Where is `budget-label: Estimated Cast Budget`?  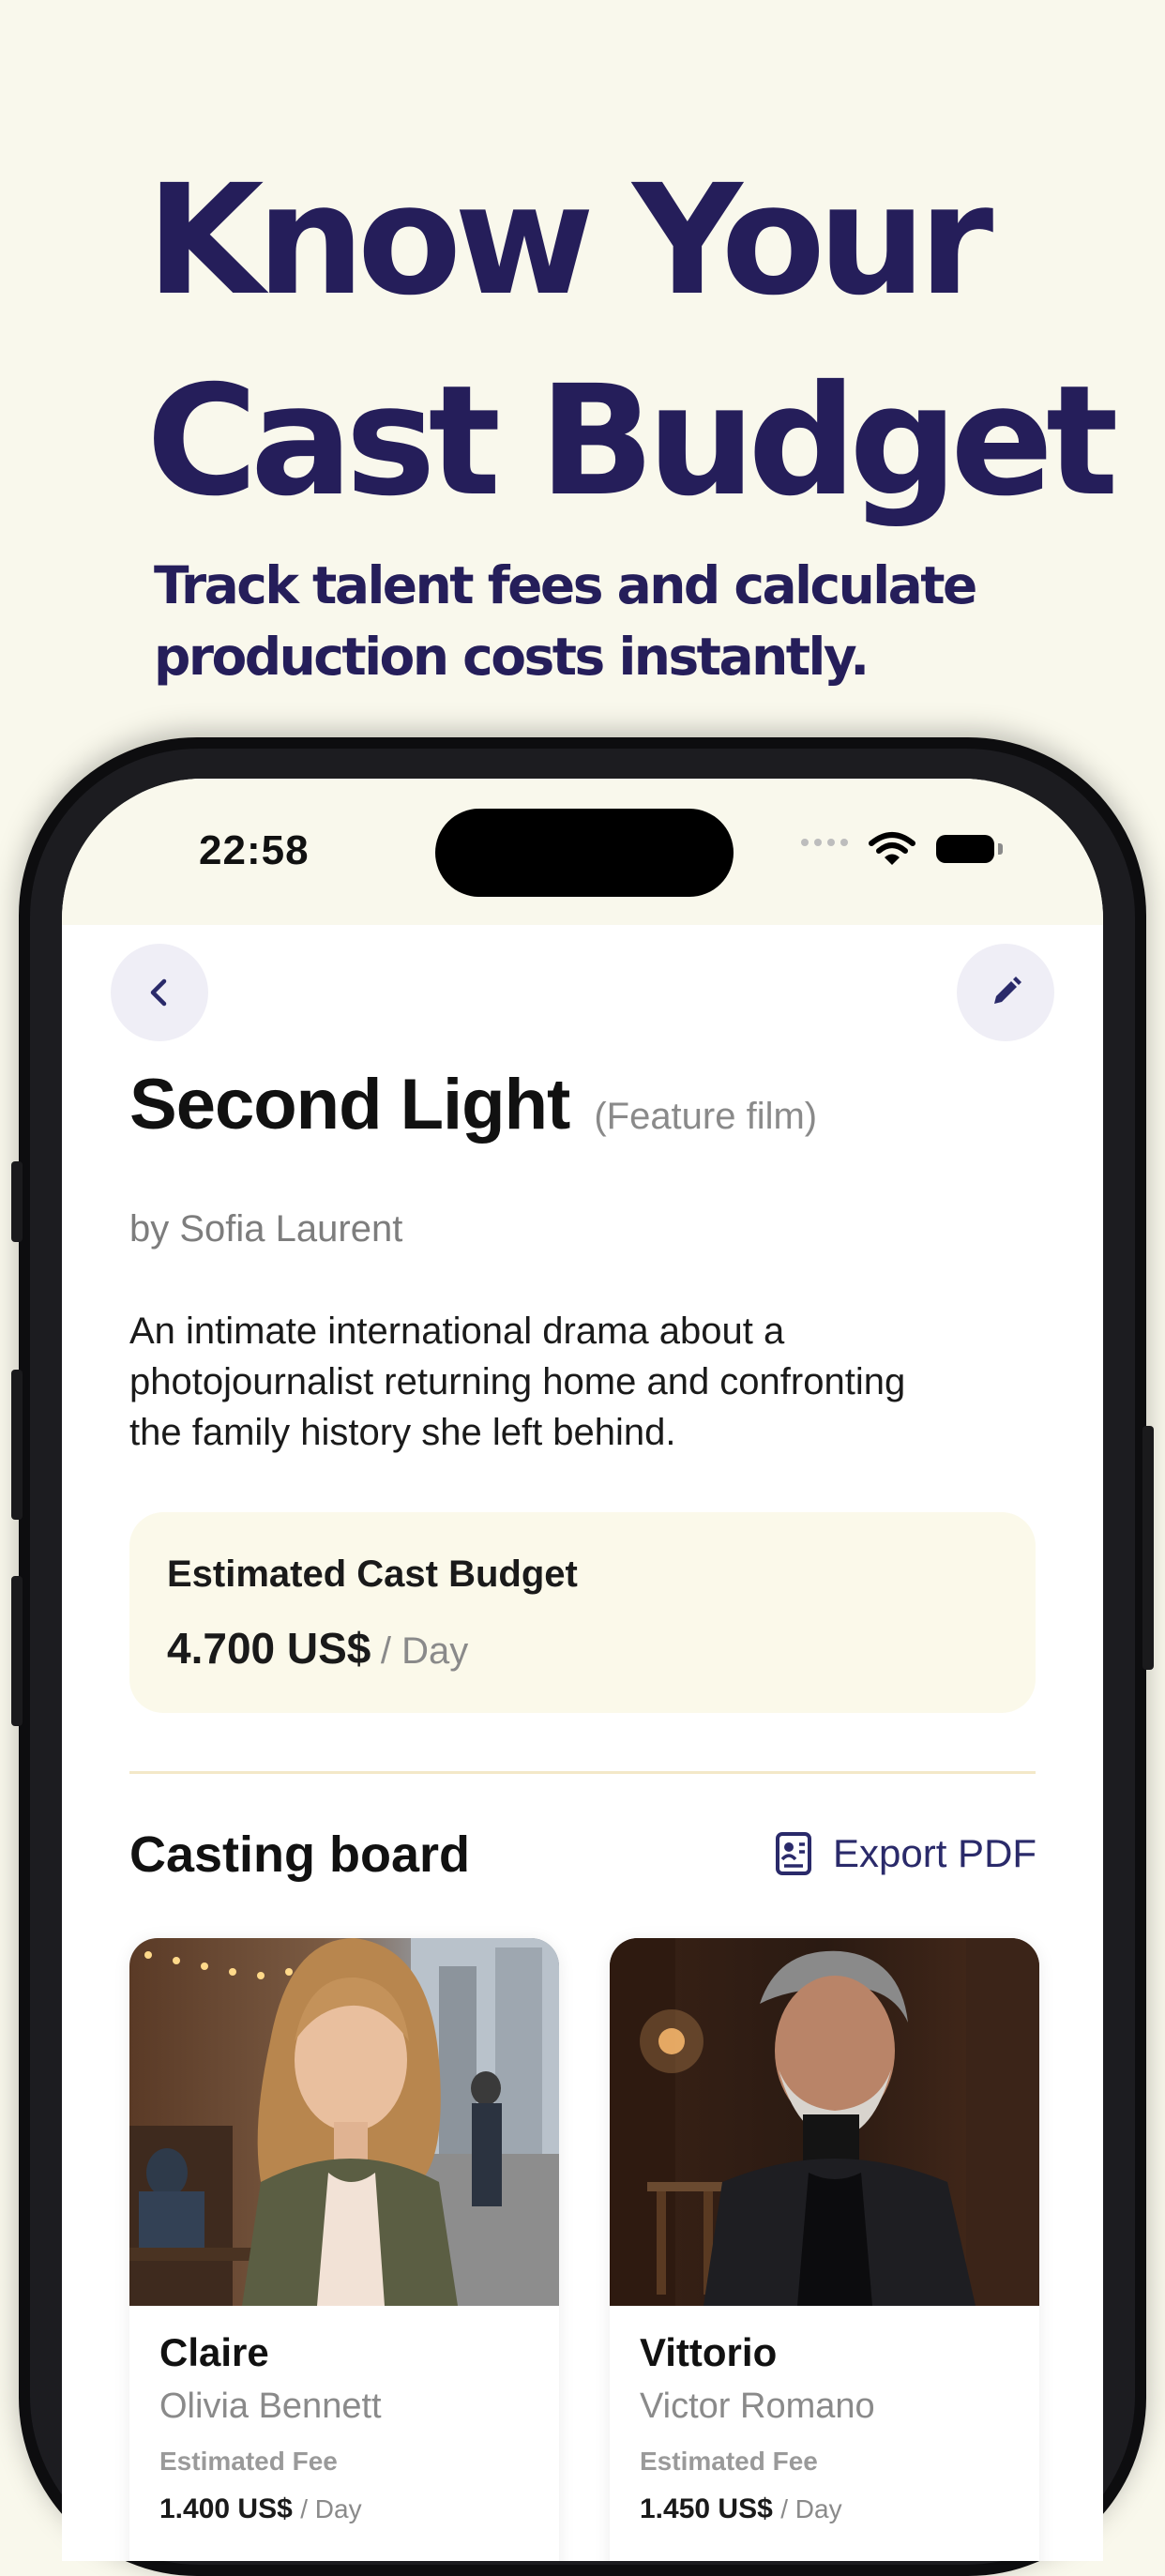 budget-label: Estimated Cast Budget is located at coordinates (372, 1574).